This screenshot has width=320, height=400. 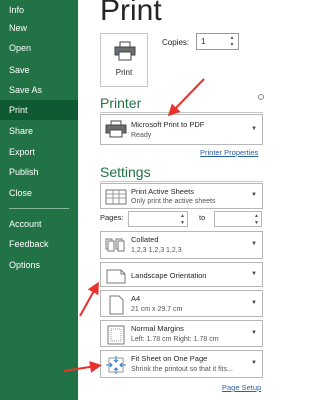 What do you see at coordinates (186, 97) in the screenshot?
I see `arrow-to-printer` at bounding box center [186, 97].